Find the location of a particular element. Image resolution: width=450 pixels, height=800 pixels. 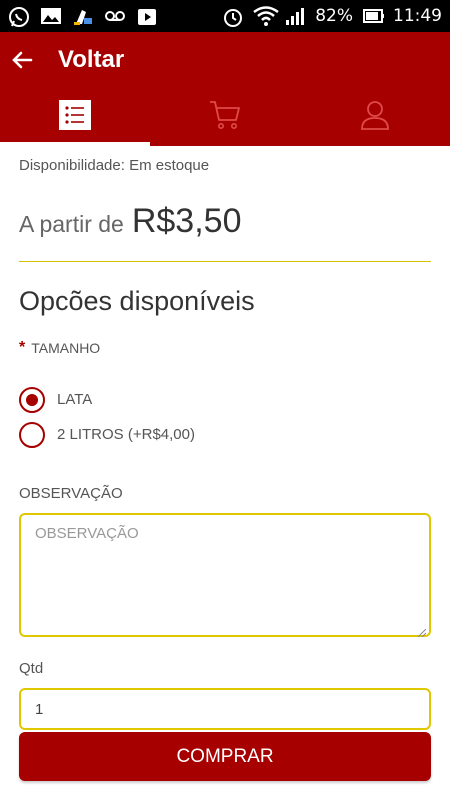

radio-label: 2 LITROS (+R$4,00) is located at coordinates (126, 434).